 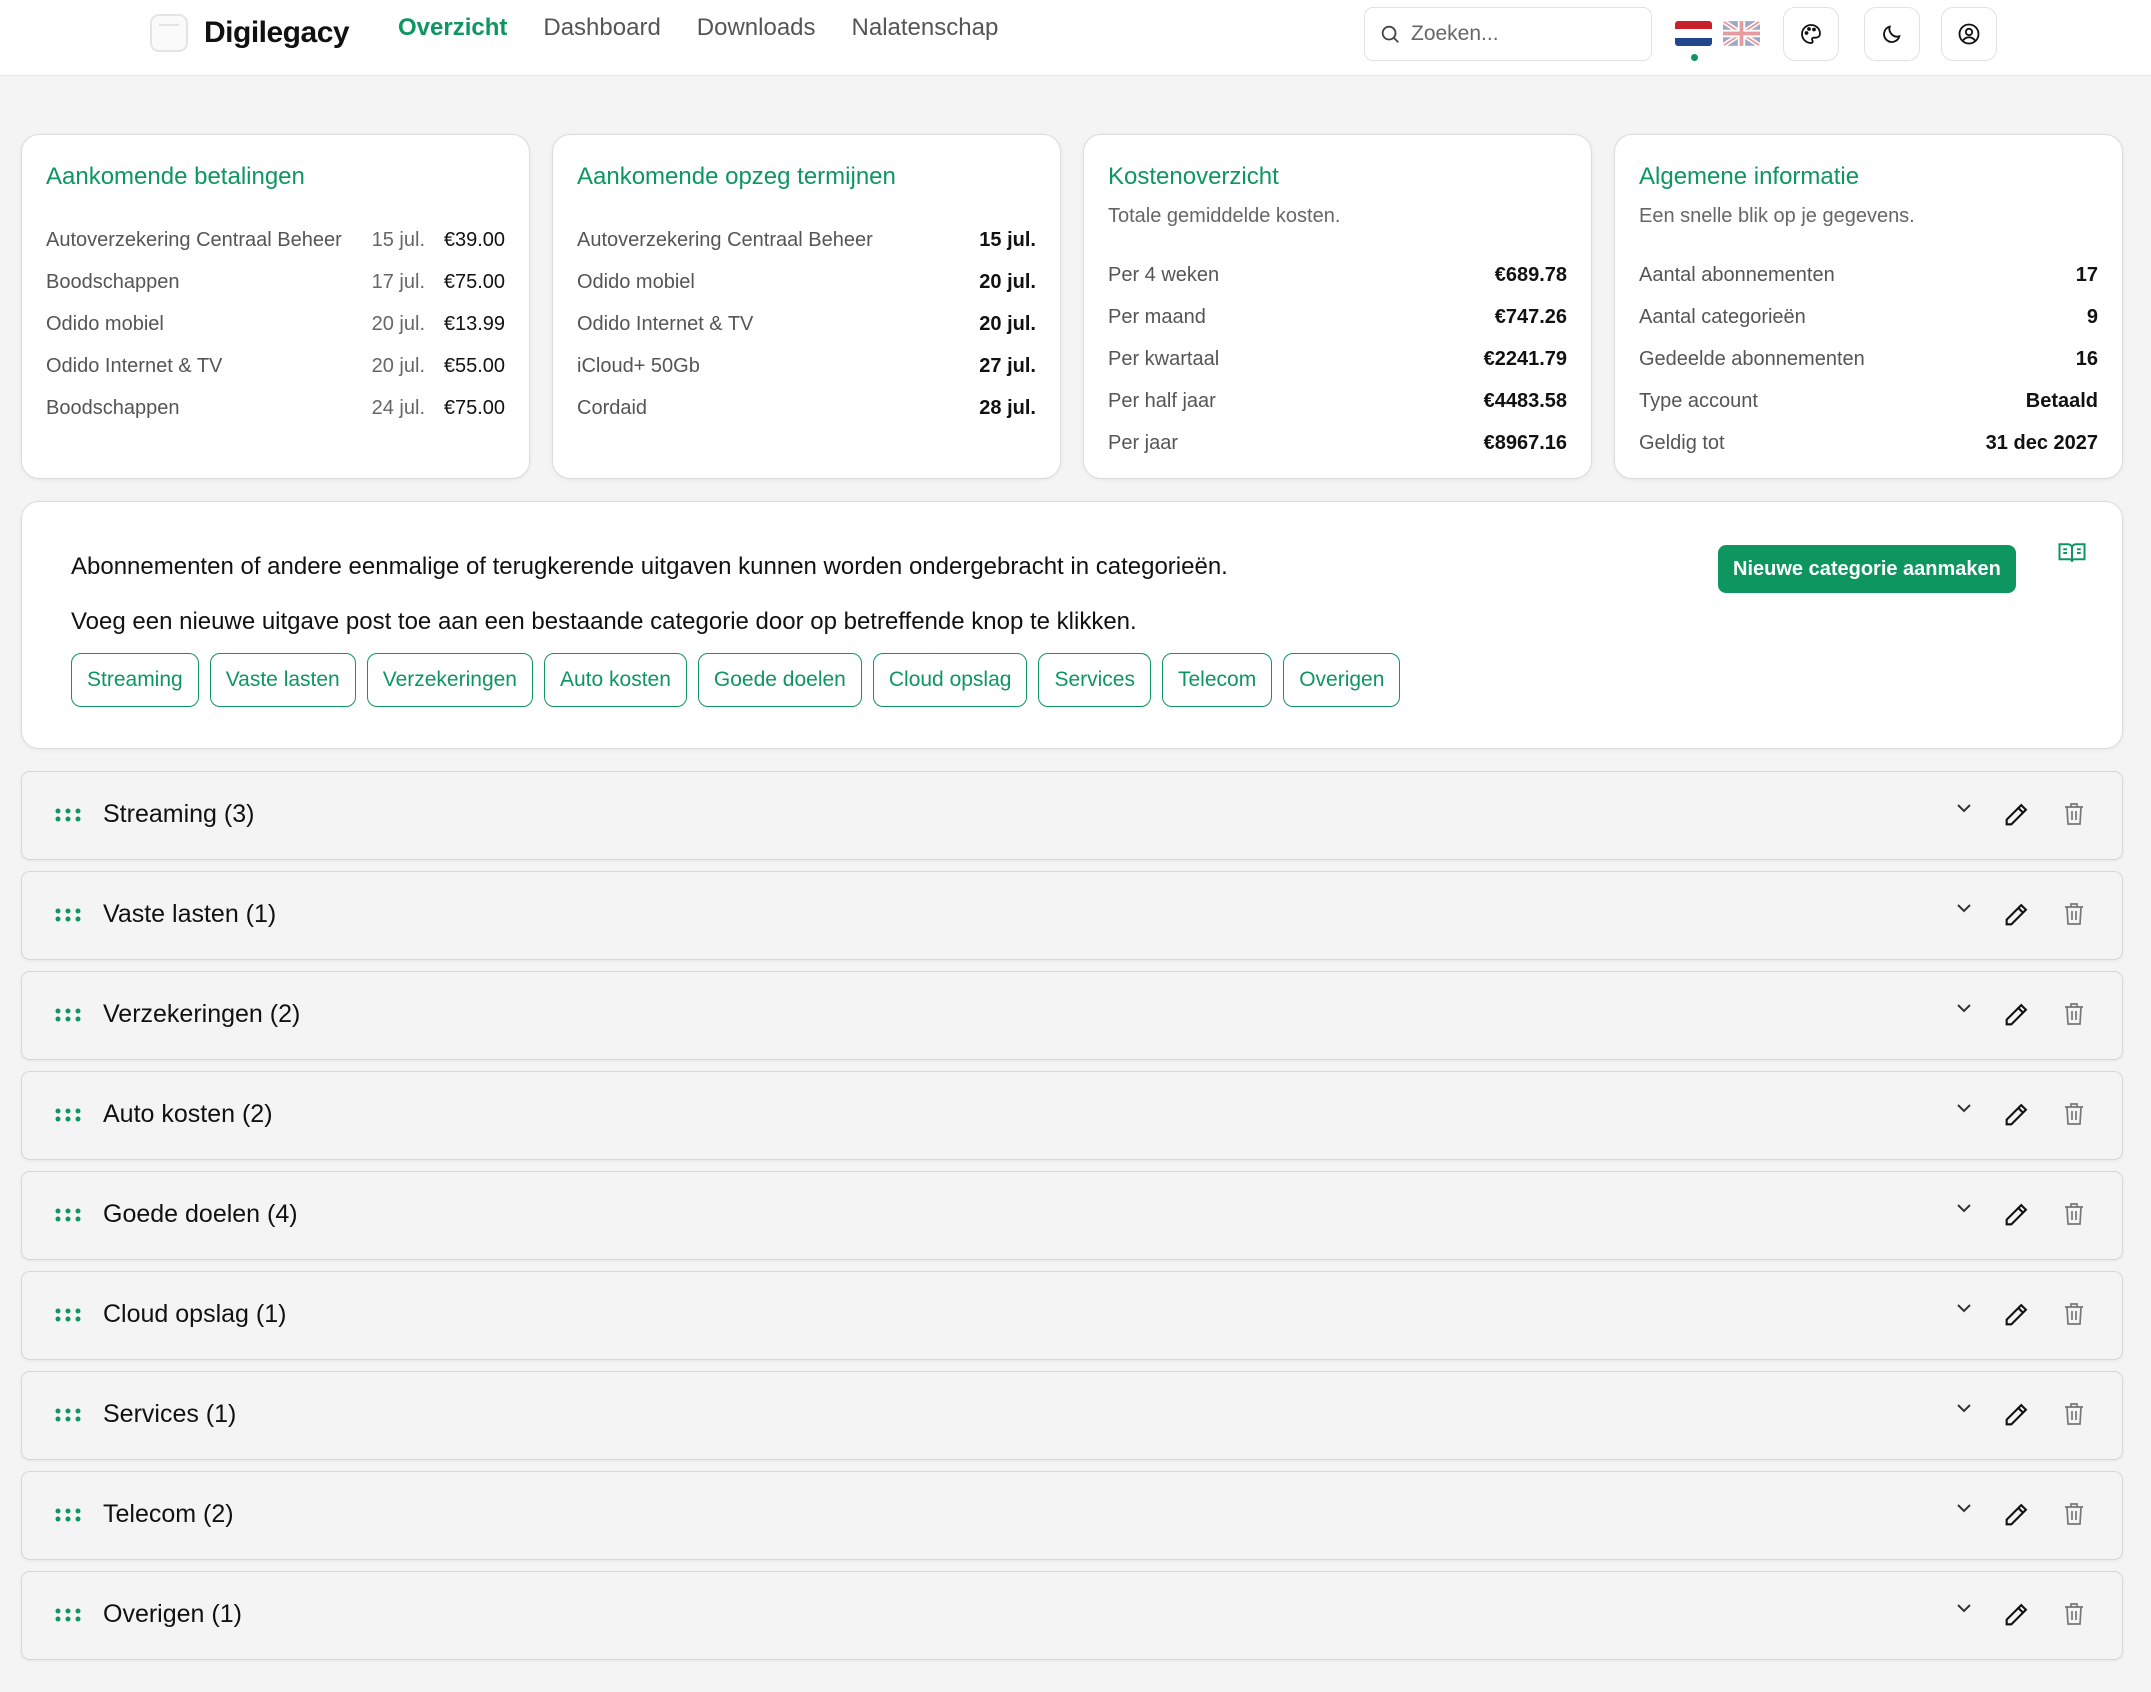 I want to click on cancellation-row: iCloud+ 50Gb 27 jul., so click(x=806, y=366).